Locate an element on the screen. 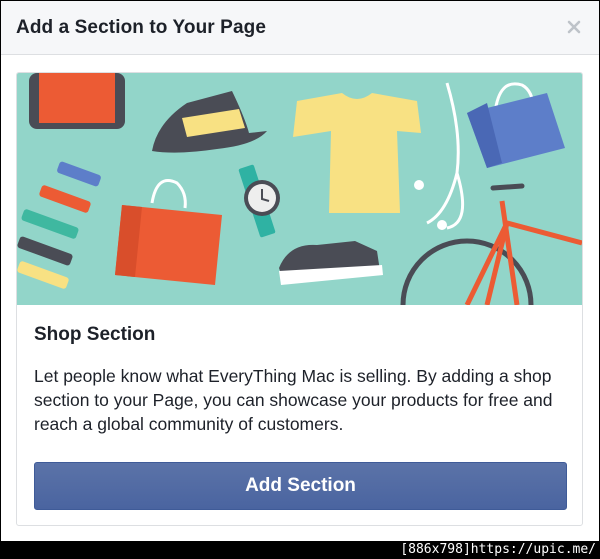 This screenshot has width=600, height=559. watermark-text: [886x798]https://upic.me/ is located at coordinates (498, 549).